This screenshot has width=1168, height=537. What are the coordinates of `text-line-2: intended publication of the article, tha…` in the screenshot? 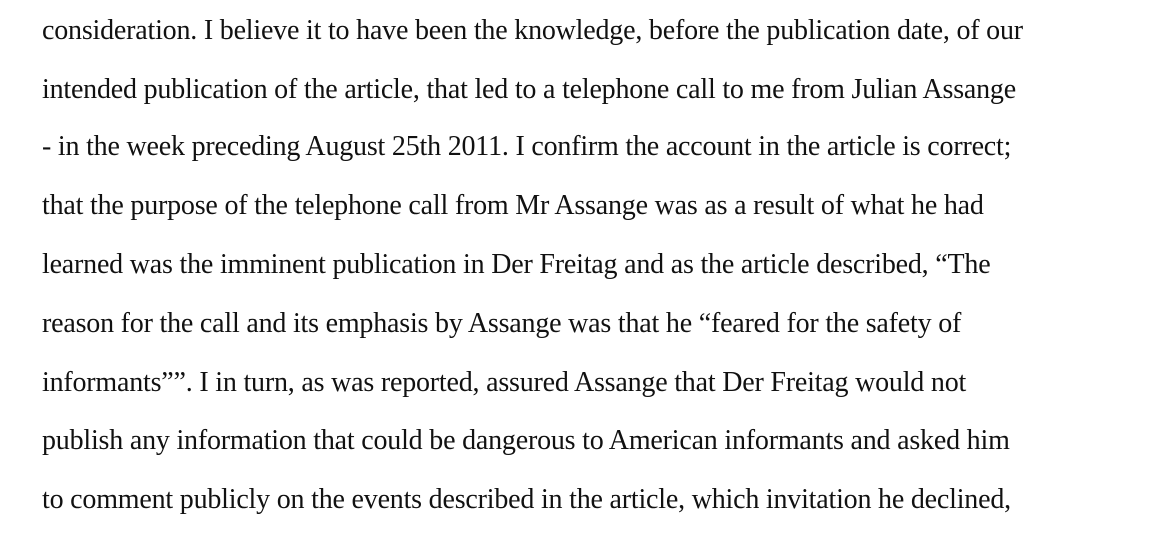 It's located at (529, 89).